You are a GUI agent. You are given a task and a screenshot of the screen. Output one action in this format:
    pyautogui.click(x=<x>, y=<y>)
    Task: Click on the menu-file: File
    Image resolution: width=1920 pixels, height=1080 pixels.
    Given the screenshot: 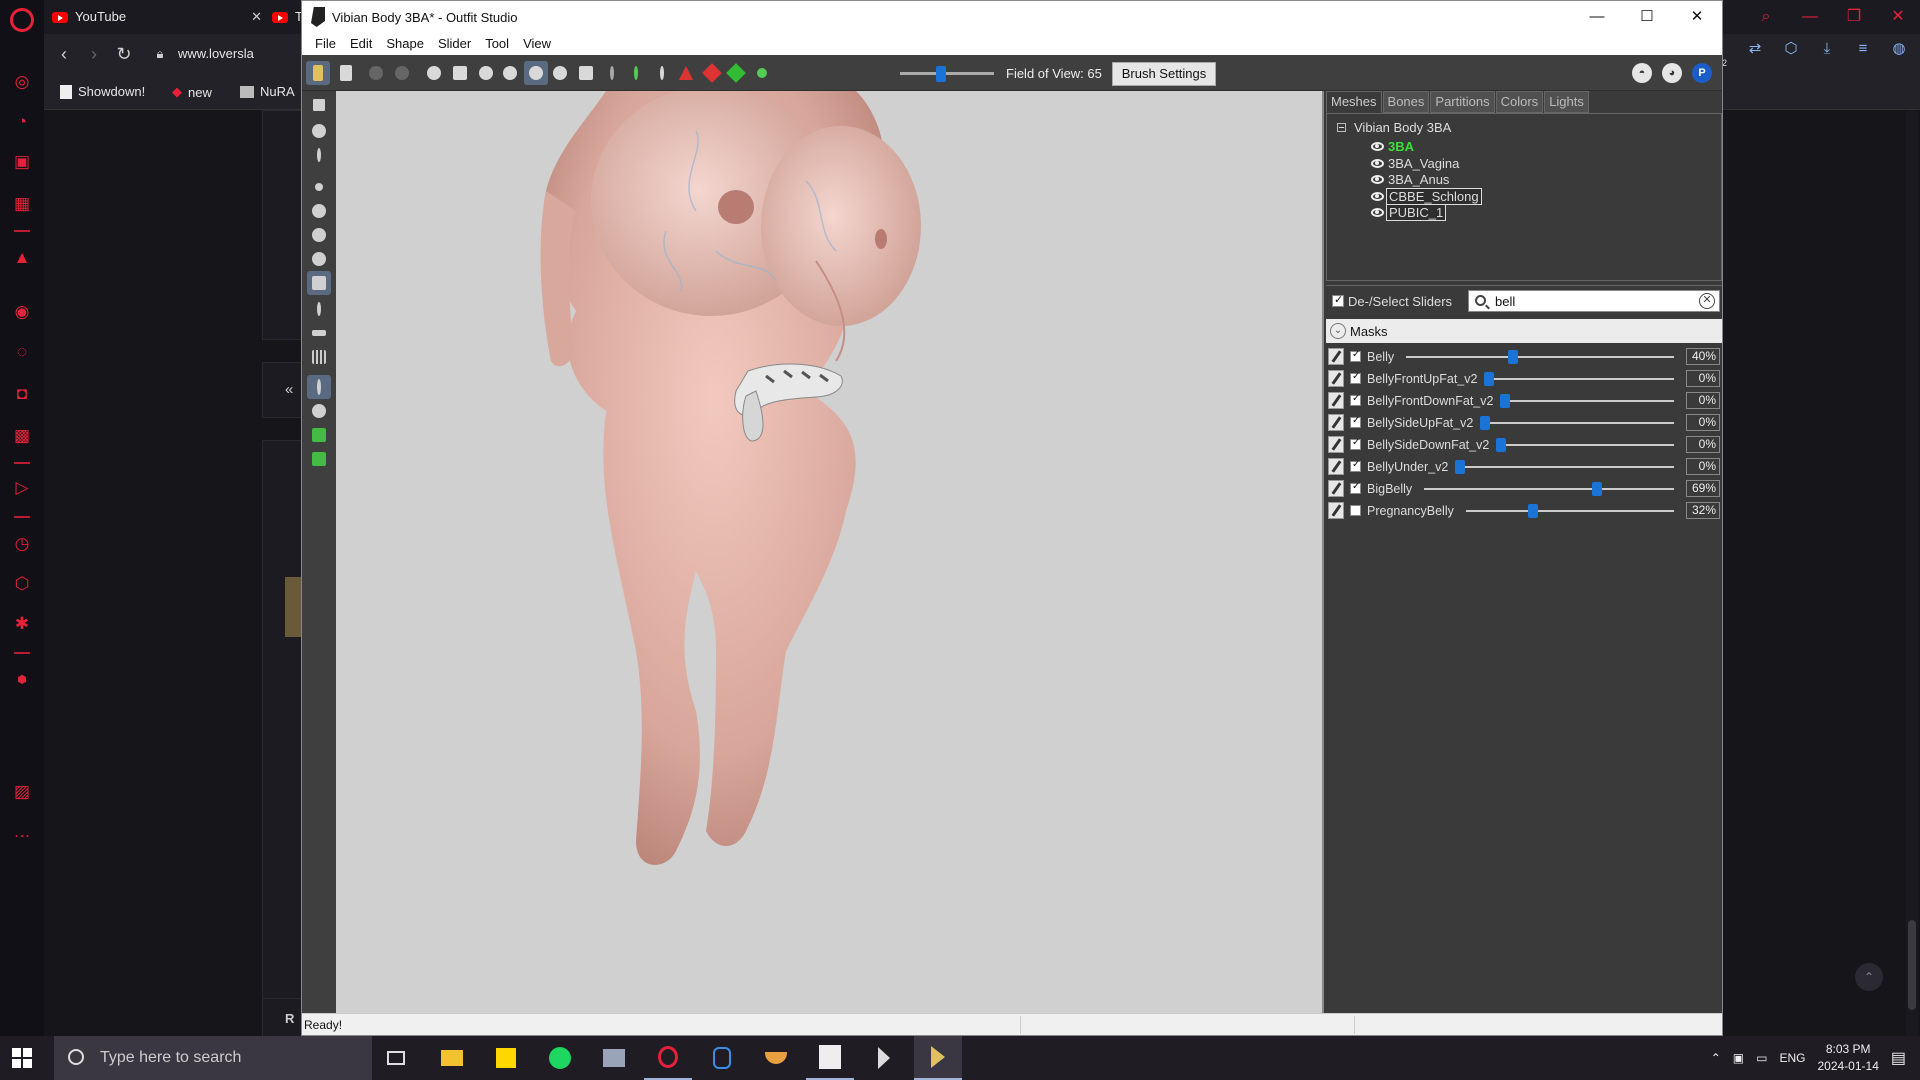 What is the action you would take?
    pyautogui.click(x=325, y=44)
    